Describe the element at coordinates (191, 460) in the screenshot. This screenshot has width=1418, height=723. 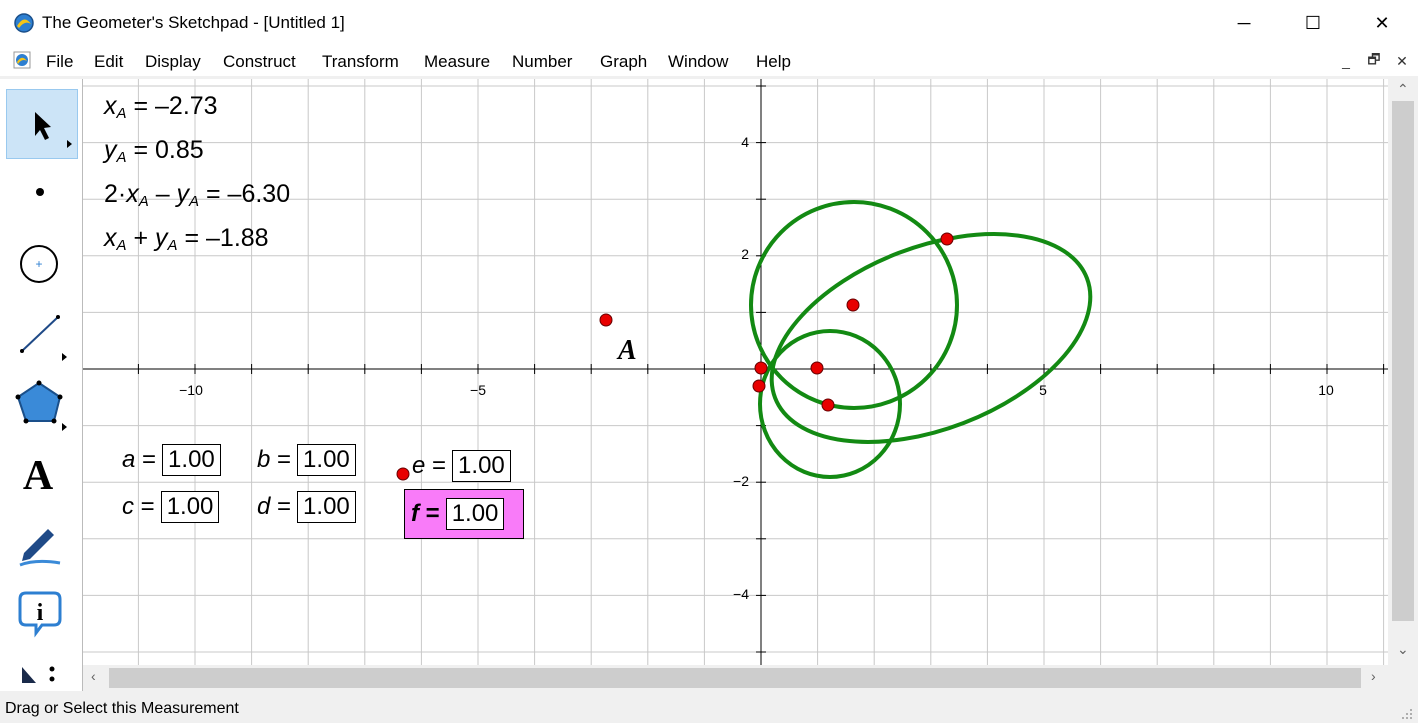
I see `parameter-a-value: 1.00` at that location.